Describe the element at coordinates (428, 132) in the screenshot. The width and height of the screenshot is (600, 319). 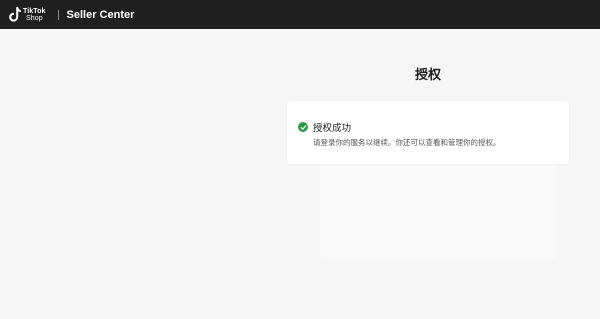
I see `authorization-status-card: 授权成功 请登录你的服务以继续。你还可以查看和管理你的授权。` at that location.